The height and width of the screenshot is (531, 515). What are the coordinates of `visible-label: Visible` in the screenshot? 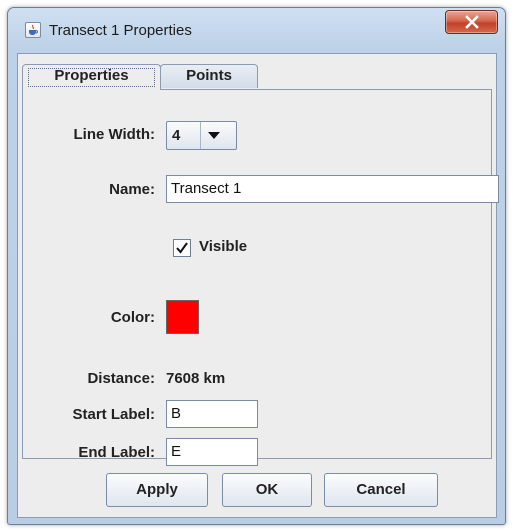 It's located at (223, 246).